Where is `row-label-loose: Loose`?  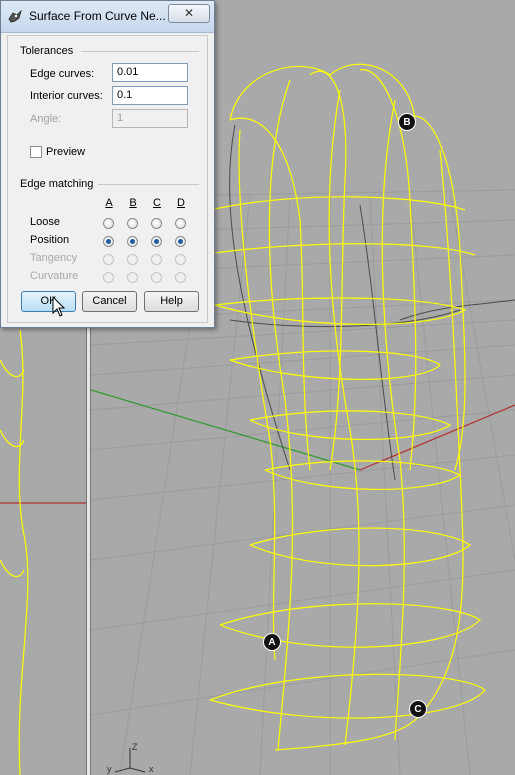 row-label-loose: Loose is located at coordinates (45, 222).